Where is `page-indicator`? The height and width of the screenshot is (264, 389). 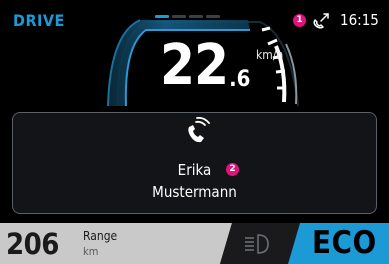
page-indicator is located at coordinates (187, 16).